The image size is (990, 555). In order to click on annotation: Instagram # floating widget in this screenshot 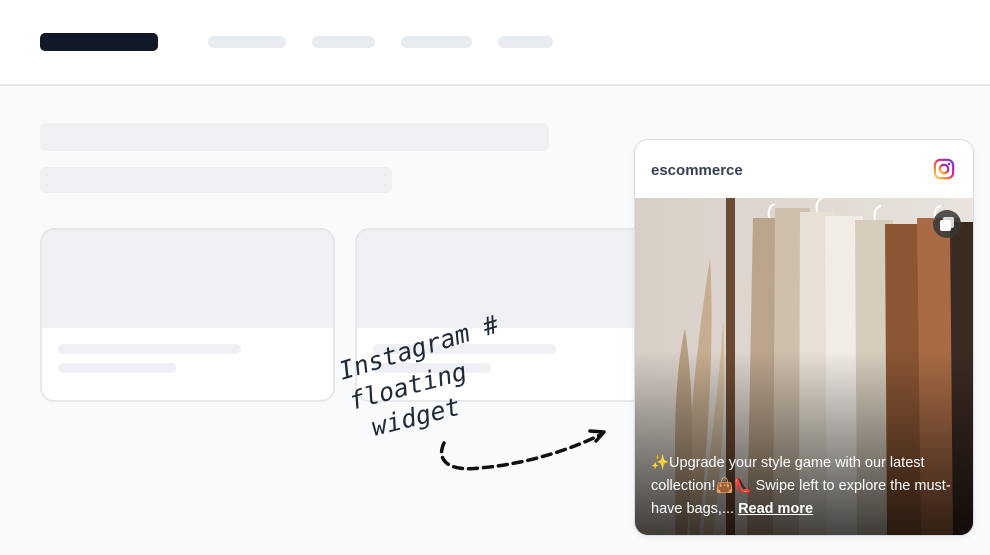, I will do `click(470, 390)`.